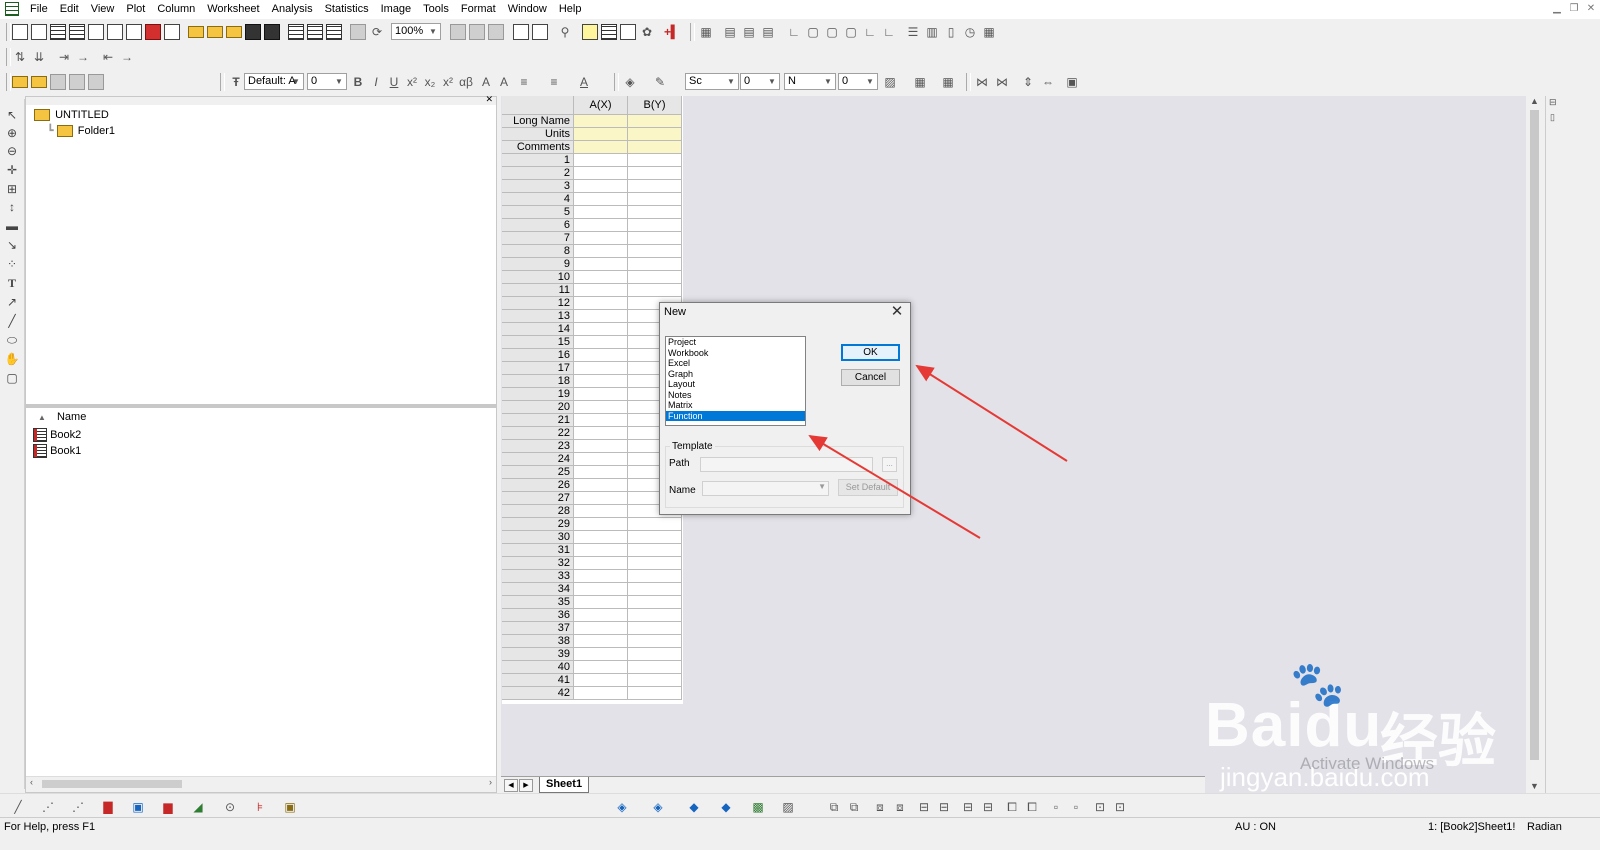 This screenshot has height=850, width=1600. What do you see at coordinates (1534, 444) in the screenshot?
I see `vertical-scrollbar: ▲ ▼` at bounding box center [1534, 444].